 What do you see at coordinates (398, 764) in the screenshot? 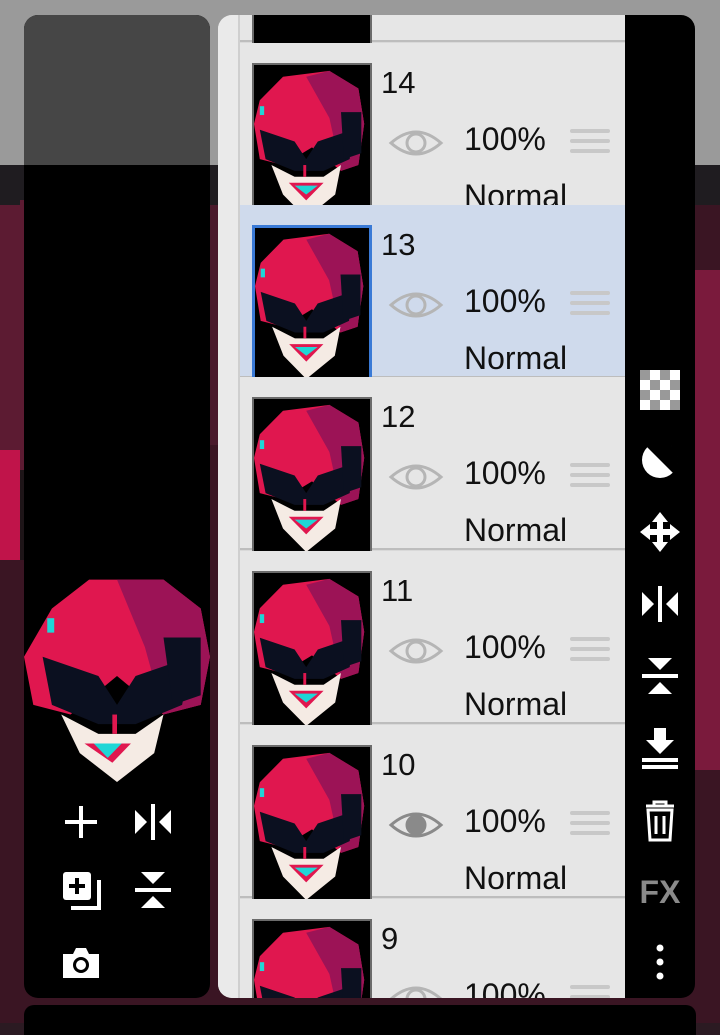
I see `layer-name: 10` at bounding box center [398, 764].